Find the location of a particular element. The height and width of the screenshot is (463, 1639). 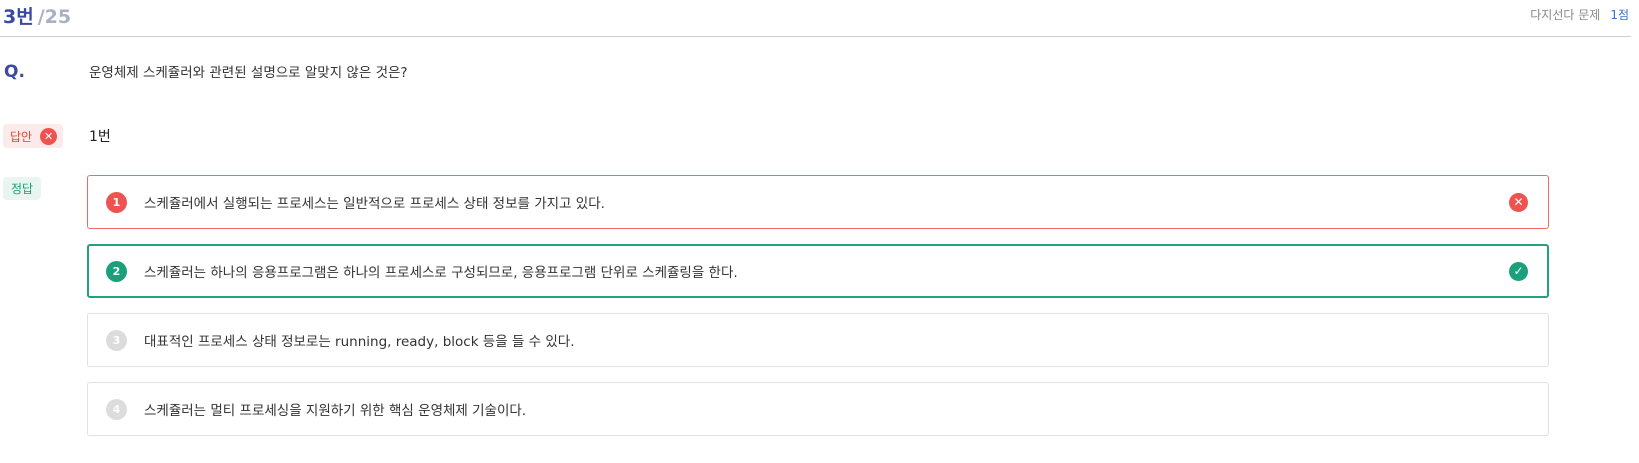

question-meta: 다지선다 문제 1점 is located at coordinates (1579, 14).